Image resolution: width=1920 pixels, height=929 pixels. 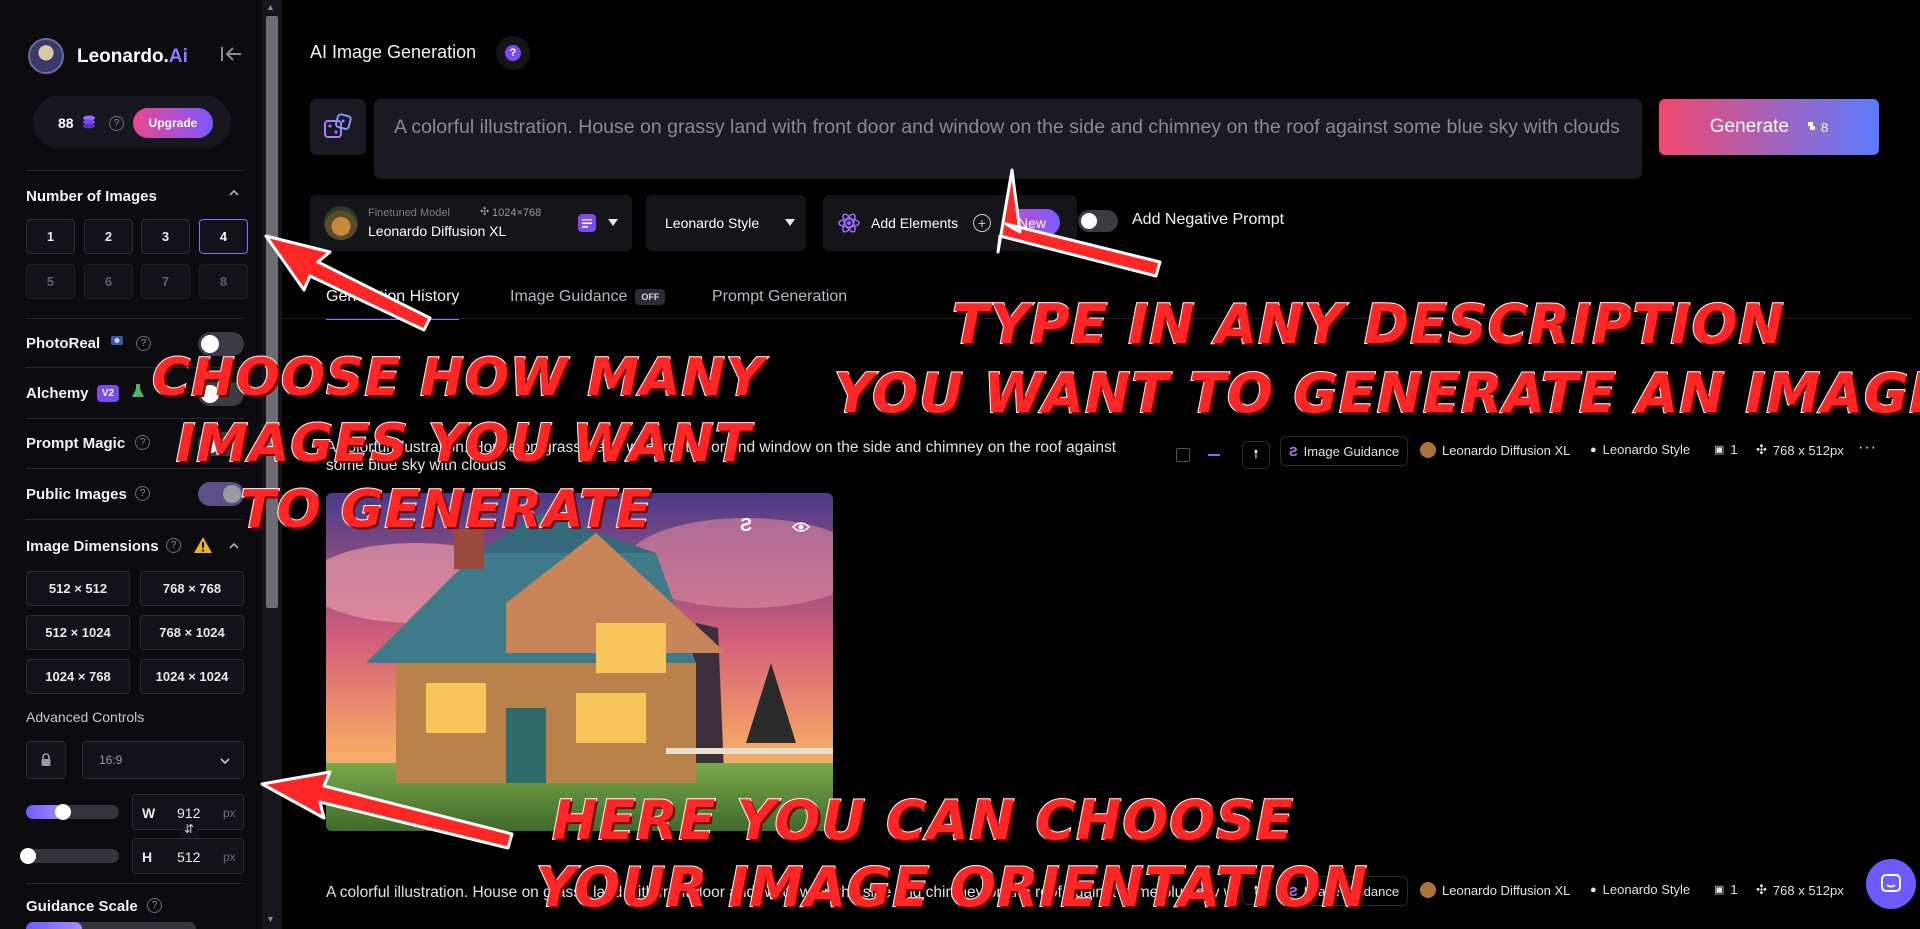 What do you see at coordinates (922, 820) in the screenshot?
I see `annotation-orientation-line1: Here you can choose` at bounding box center [922, 820].